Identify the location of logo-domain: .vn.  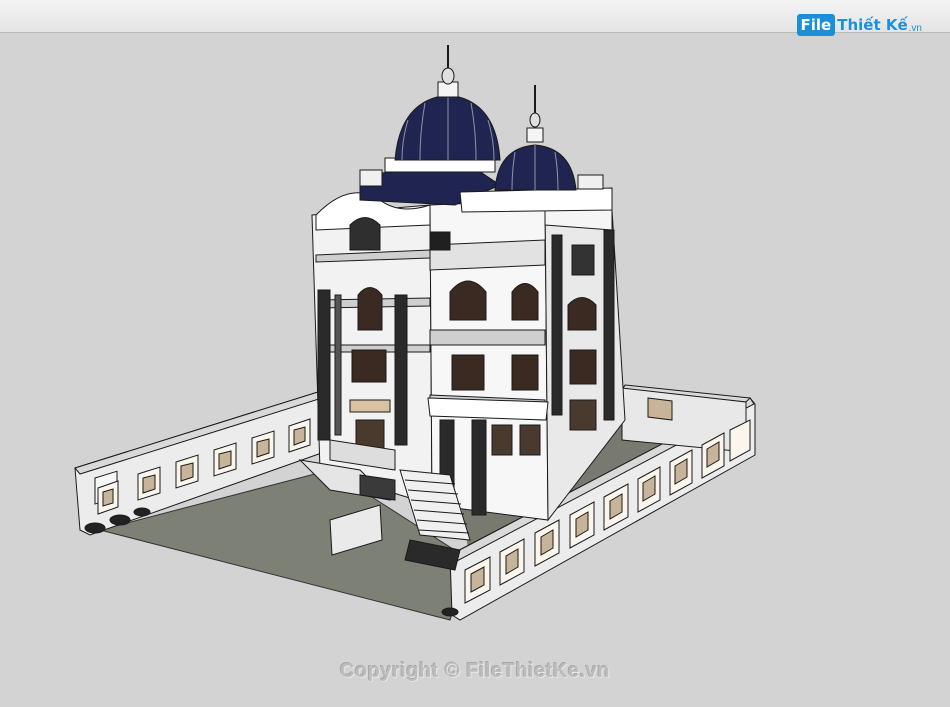
(915, 28).